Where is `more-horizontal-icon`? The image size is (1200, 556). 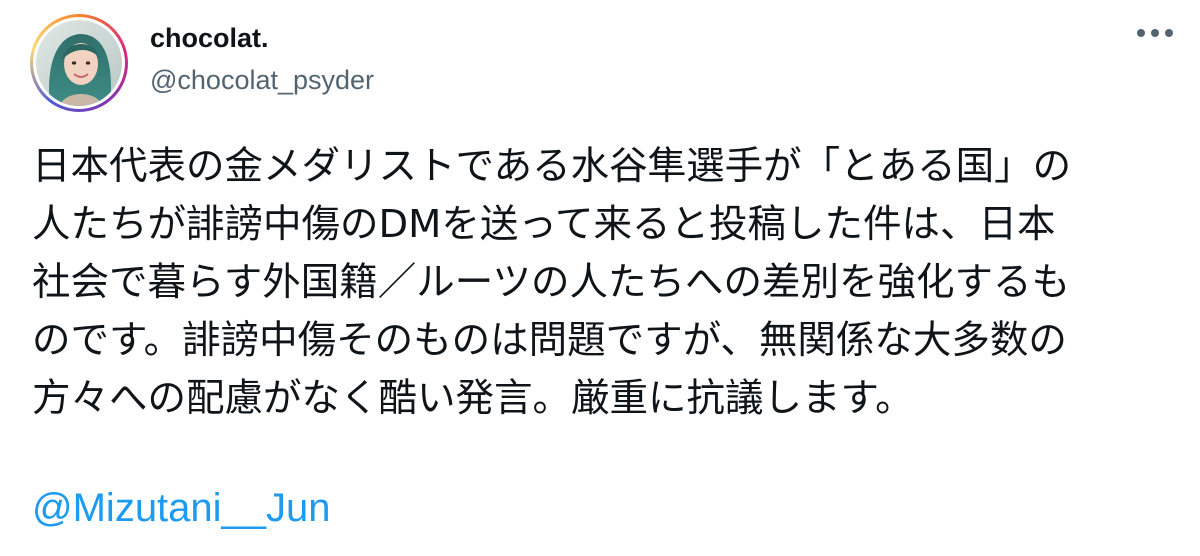
more-horizontal-icon is located at coordinates (1155, 33).